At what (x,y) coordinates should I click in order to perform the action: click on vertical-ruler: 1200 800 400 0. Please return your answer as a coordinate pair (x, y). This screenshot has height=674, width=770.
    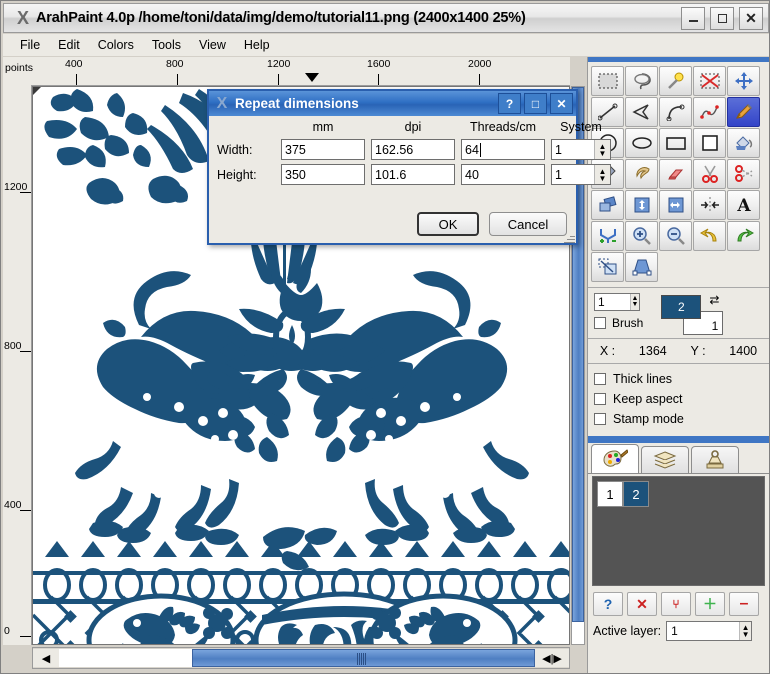
    Looking at the image, I should click on (17, 365).